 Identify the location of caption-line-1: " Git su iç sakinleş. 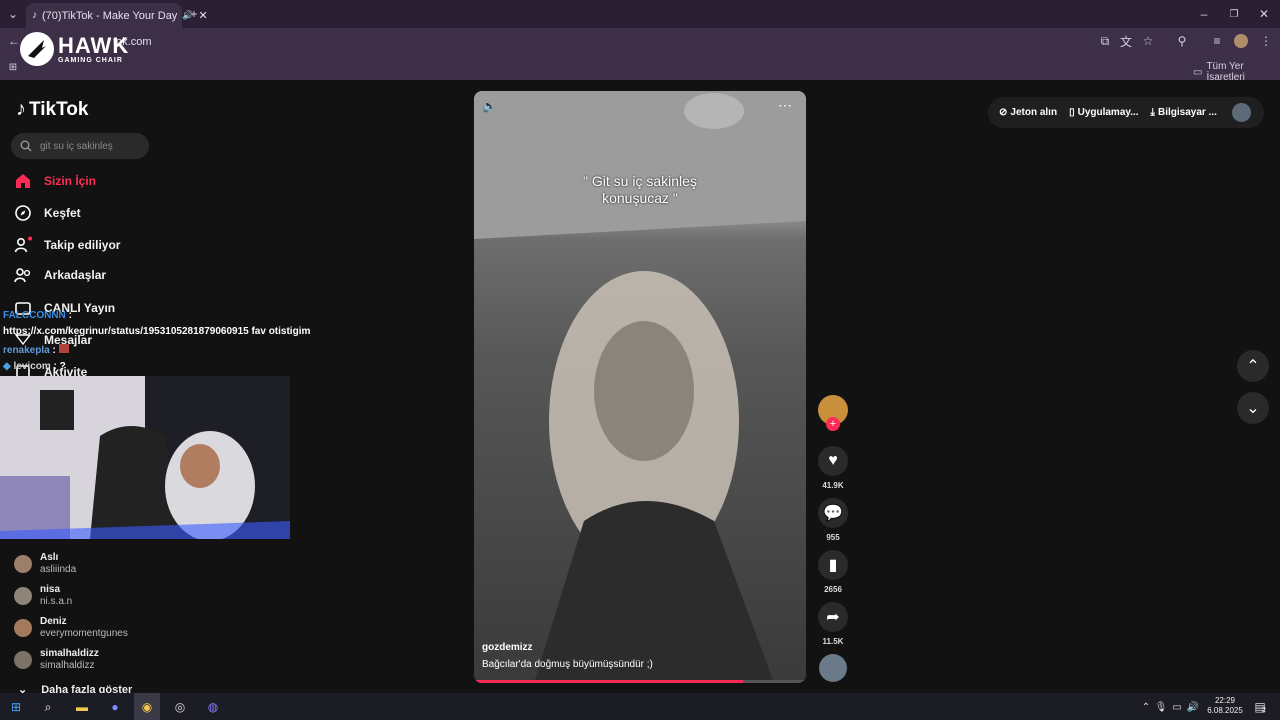
(640, 181).